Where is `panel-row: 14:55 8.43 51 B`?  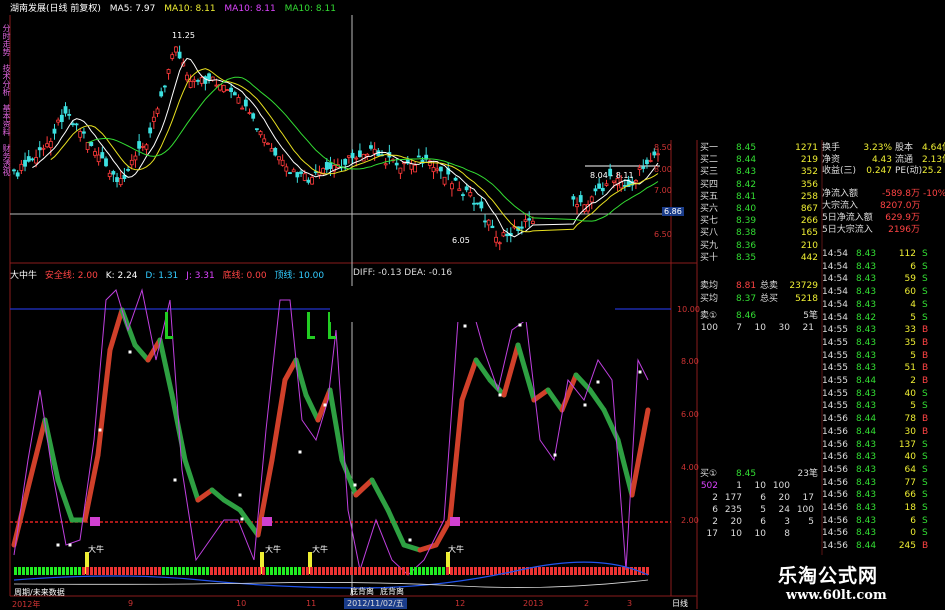
panel-row: 14:55 8.43 51 B is located at coordinates (883, 368).